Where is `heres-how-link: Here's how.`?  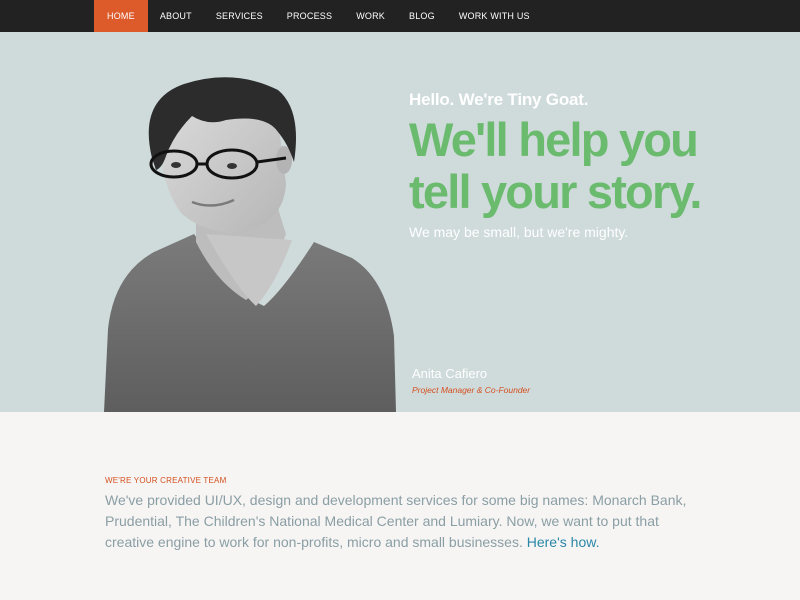
heres-how-link: Here's how. is located at coordinates (563, 542).